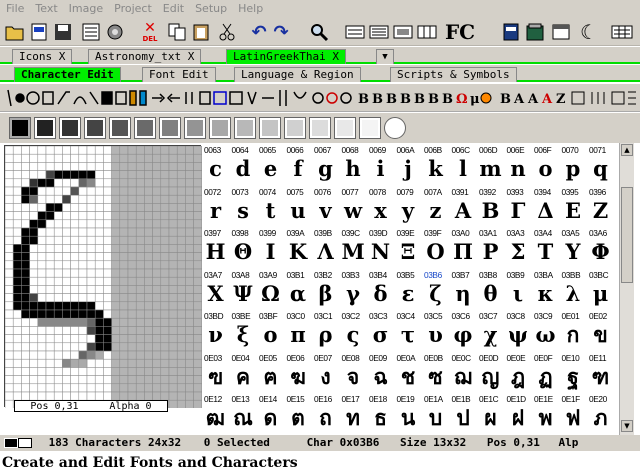 The image size is (640, 473). Describe the element at coordinates (243, 372) in the screenshot. I see `char-cell: 0E04 ค` at that location.